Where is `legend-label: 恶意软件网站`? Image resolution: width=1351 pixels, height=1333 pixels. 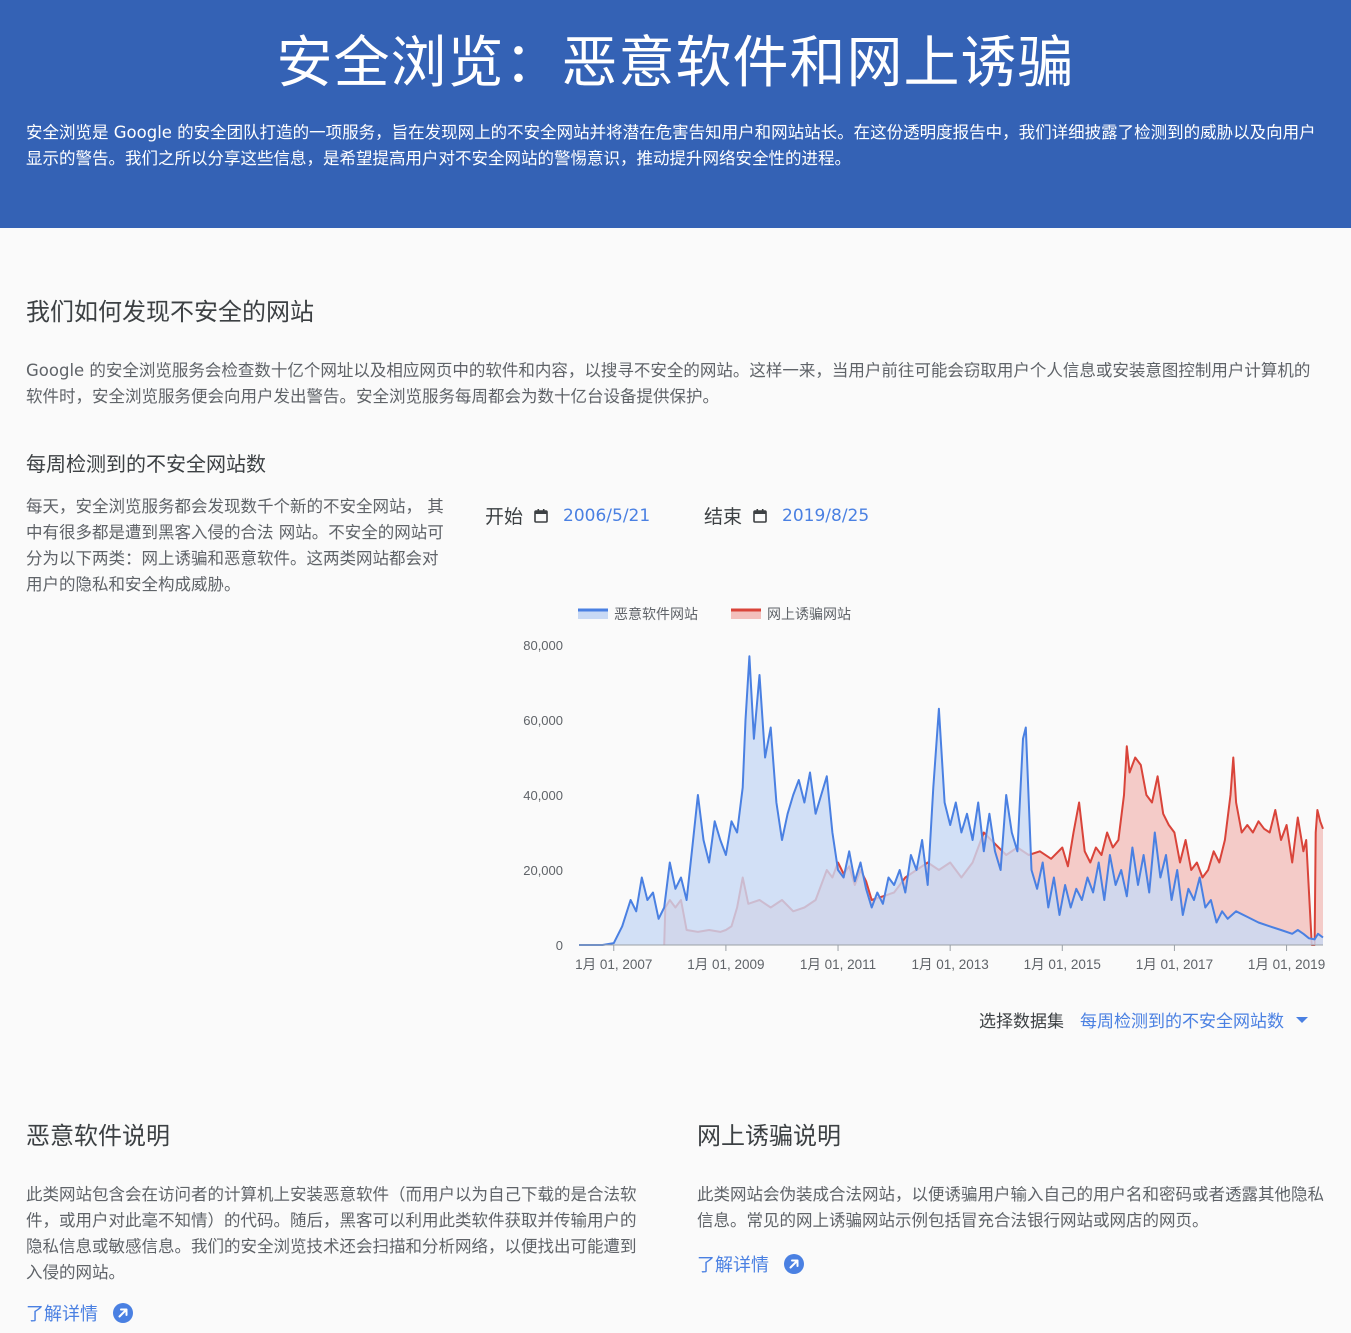
legend-label: 恶意软件网站 is located at coordinates (656, 614).